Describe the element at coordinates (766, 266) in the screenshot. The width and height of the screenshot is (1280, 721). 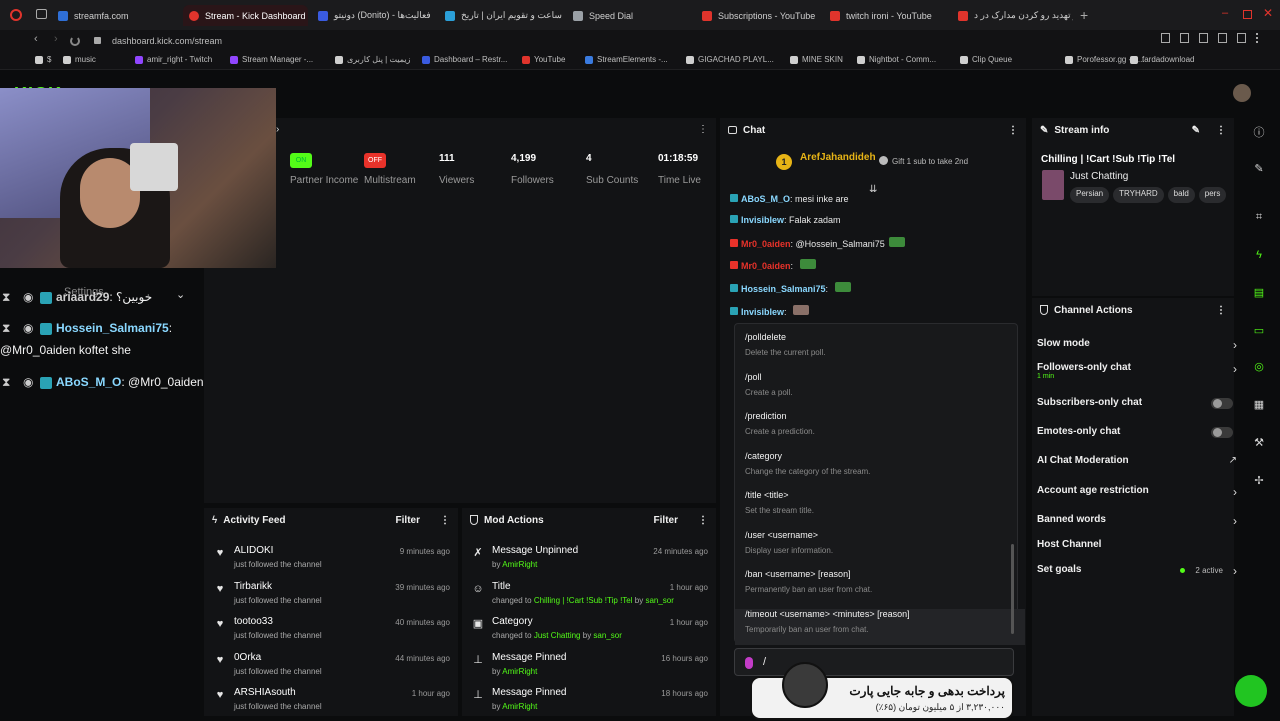
I see `chat-username: Mr0_0aiden` at that location.